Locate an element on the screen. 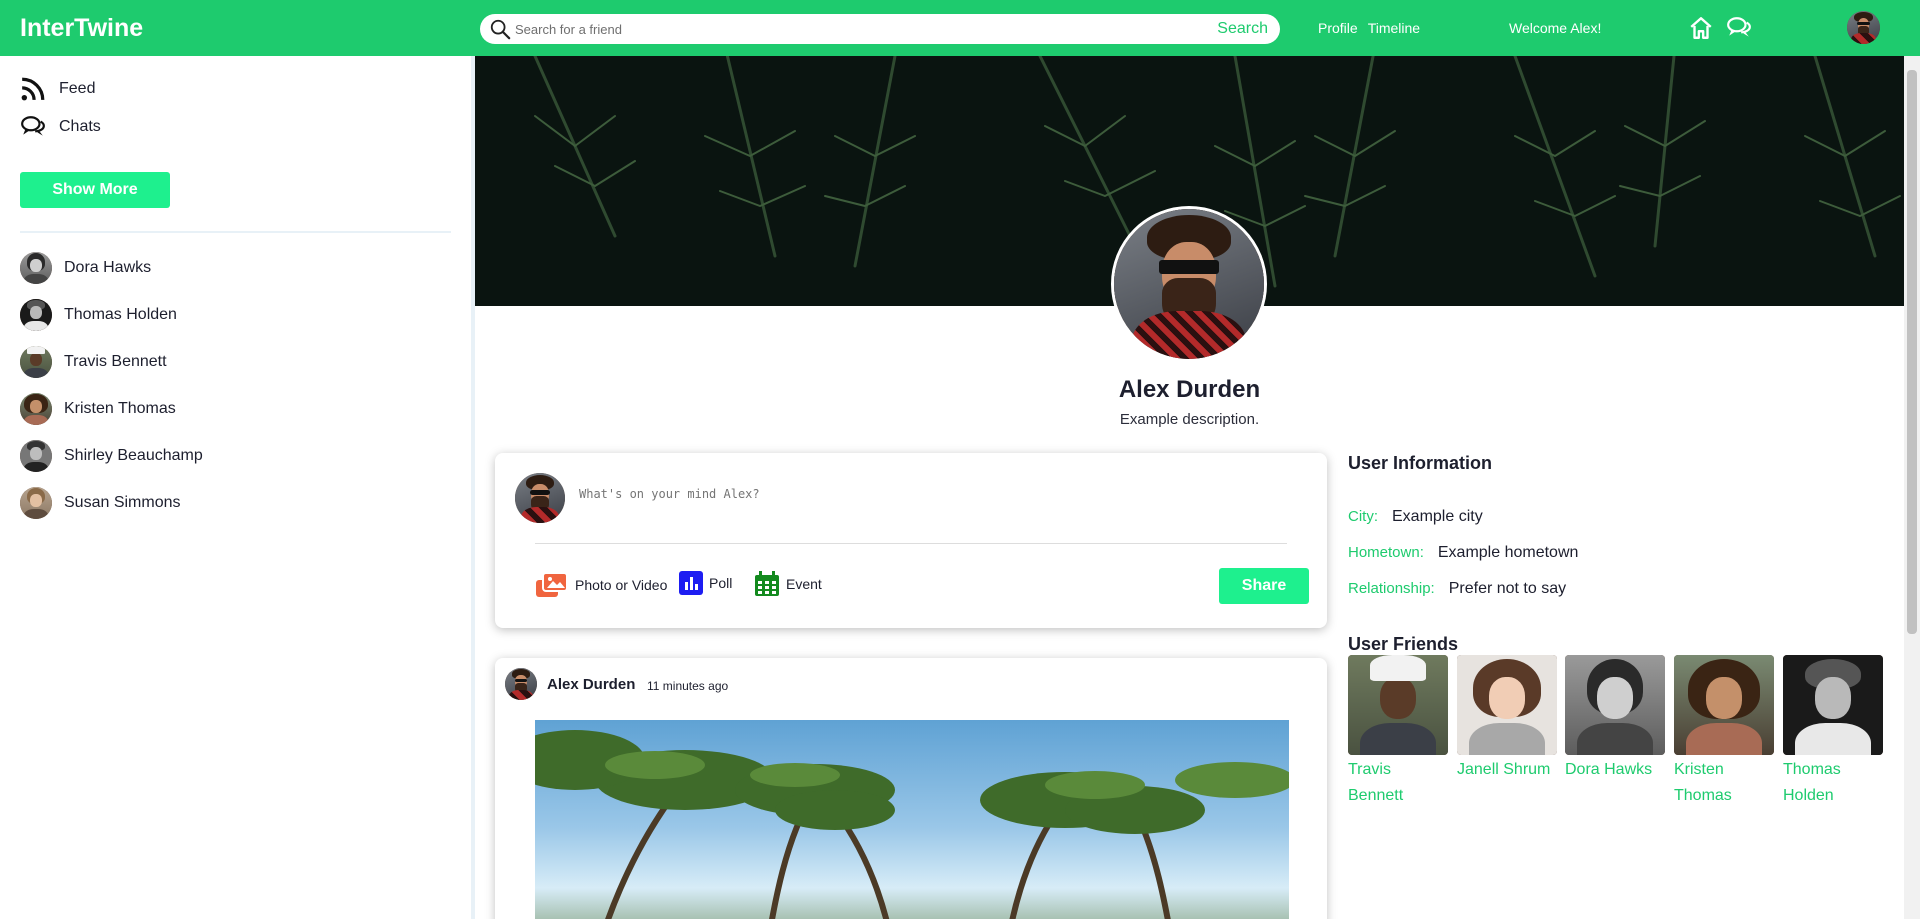  show-more-button: Show More is located at coordinates (95, 190).